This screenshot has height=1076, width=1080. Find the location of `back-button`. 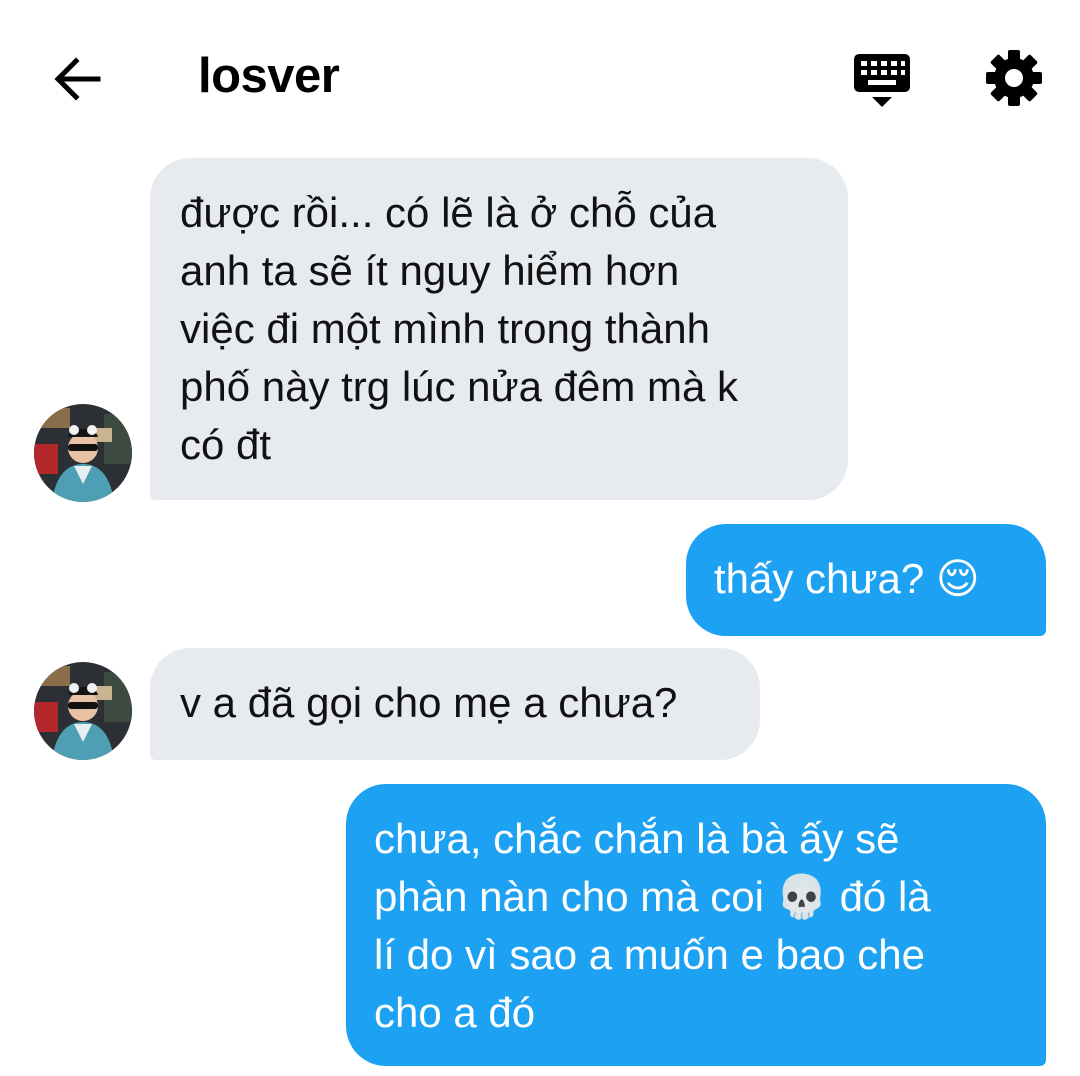

back-button is located at coordinates (78, 78).